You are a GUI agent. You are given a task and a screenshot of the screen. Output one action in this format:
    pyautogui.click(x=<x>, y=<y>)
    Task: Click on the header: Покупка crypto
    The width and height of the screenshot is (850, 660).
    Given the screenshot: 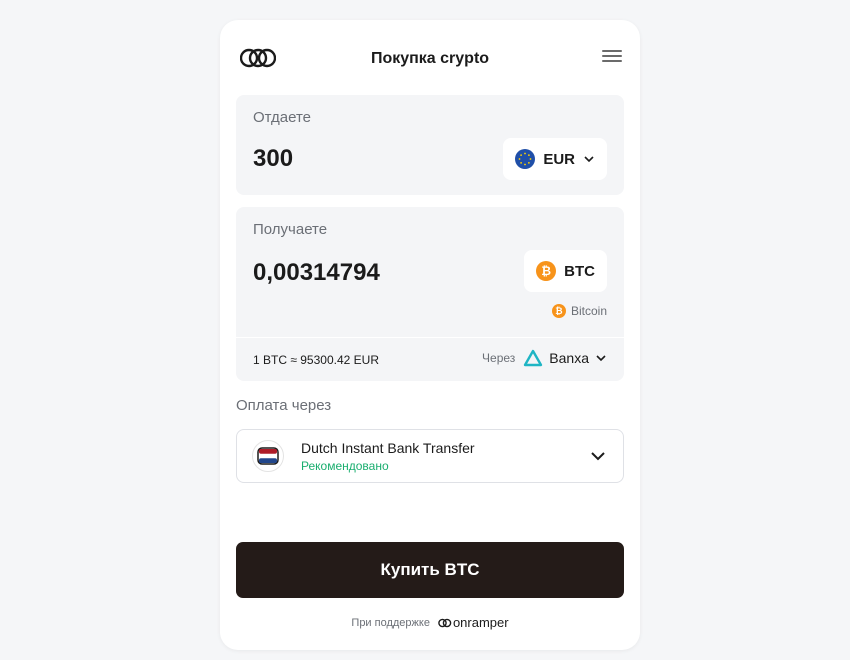 What is the action you would take?
    pyautogui.click(x=430, y=58)
    